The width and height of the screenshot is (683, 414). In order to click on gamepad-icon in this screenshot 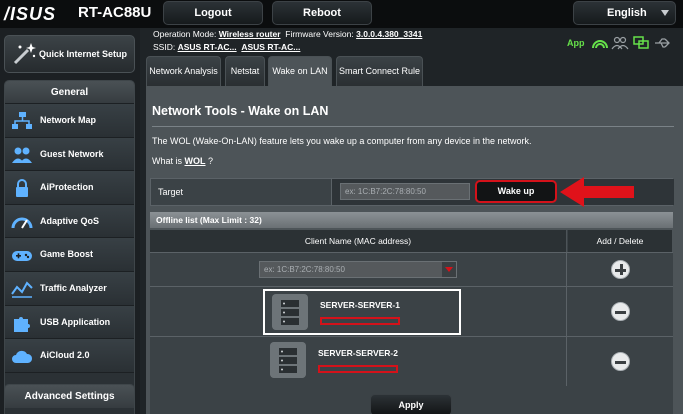, I will do `click(22, 256)`.